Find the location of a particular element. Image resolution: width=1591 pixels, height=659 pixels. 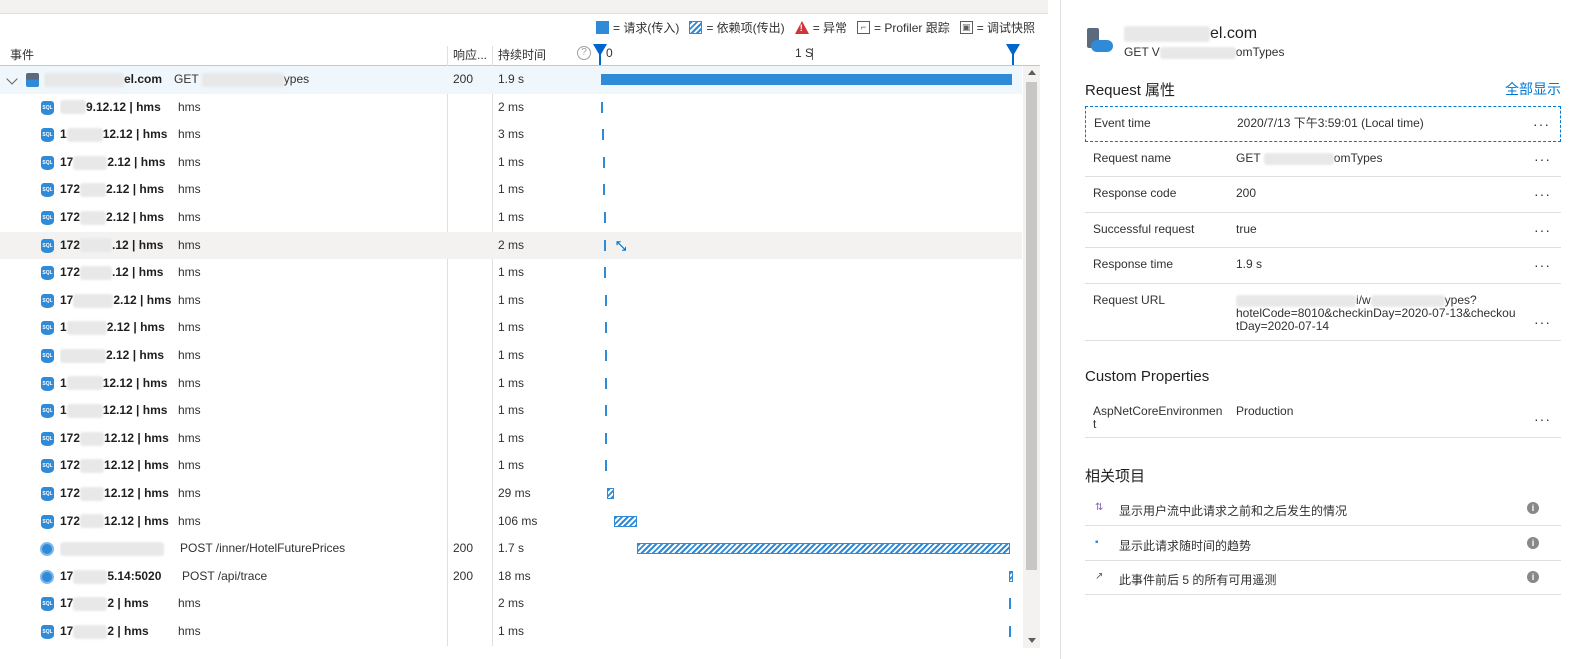

duration: 1.9 s is located at coordinates (511, 79).